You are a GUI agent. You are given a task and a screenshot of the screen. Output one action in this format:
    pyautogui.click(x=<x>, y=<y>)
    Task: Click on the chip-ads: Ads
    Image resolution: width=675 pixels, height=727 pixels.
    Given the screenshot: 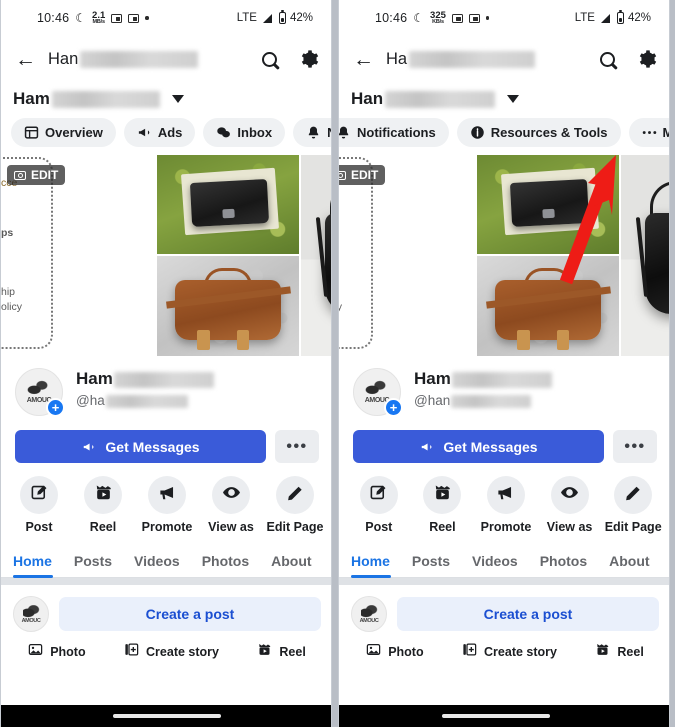 What is the action you would take?
    pyautogui.click(x=159, y=132)
    